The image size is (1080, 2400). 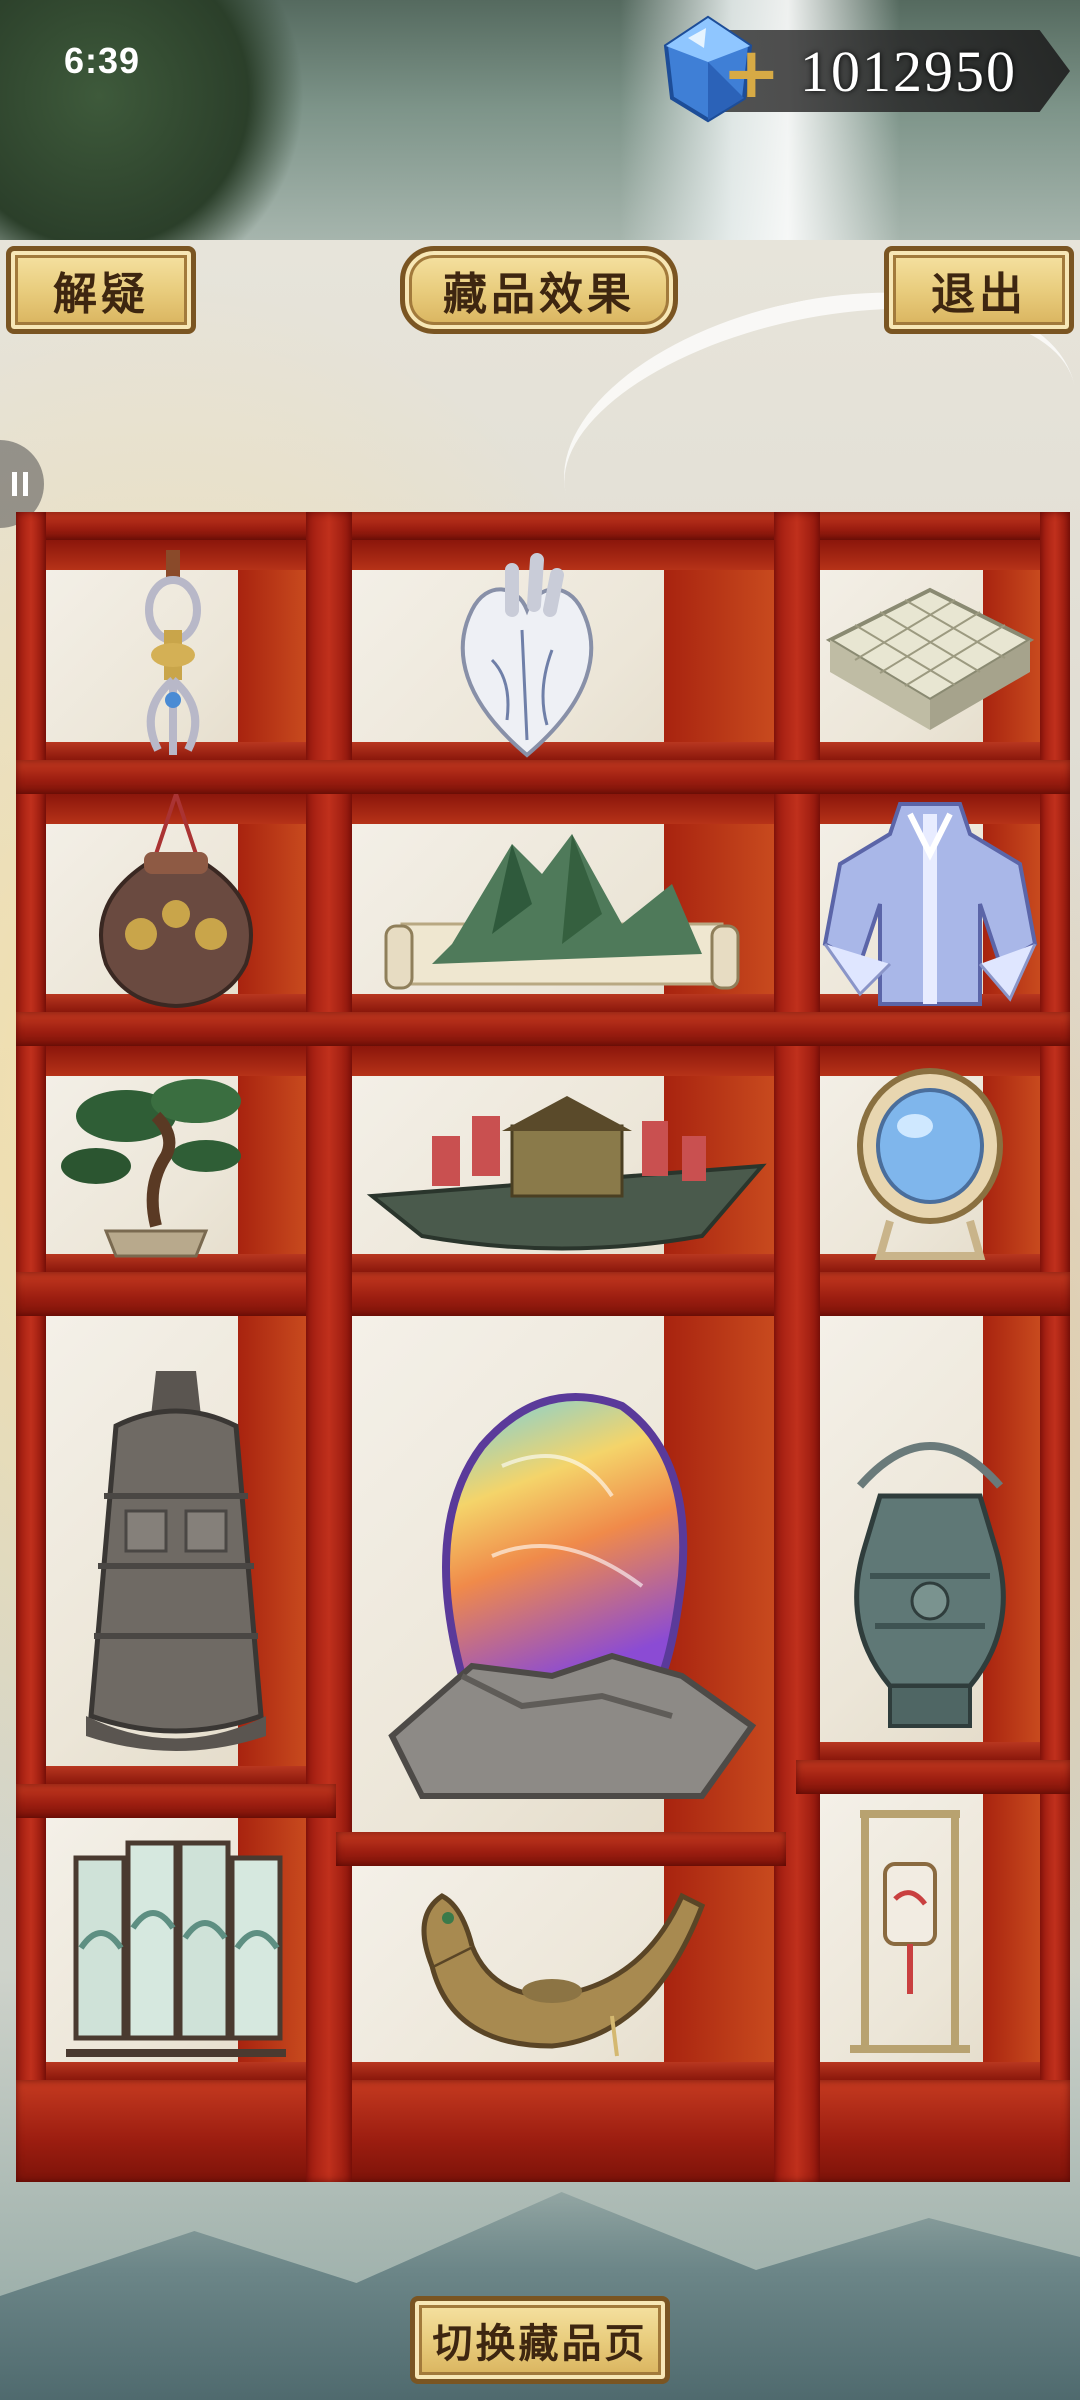 I want to click on screen-icon, so click(x=176, y=1948).